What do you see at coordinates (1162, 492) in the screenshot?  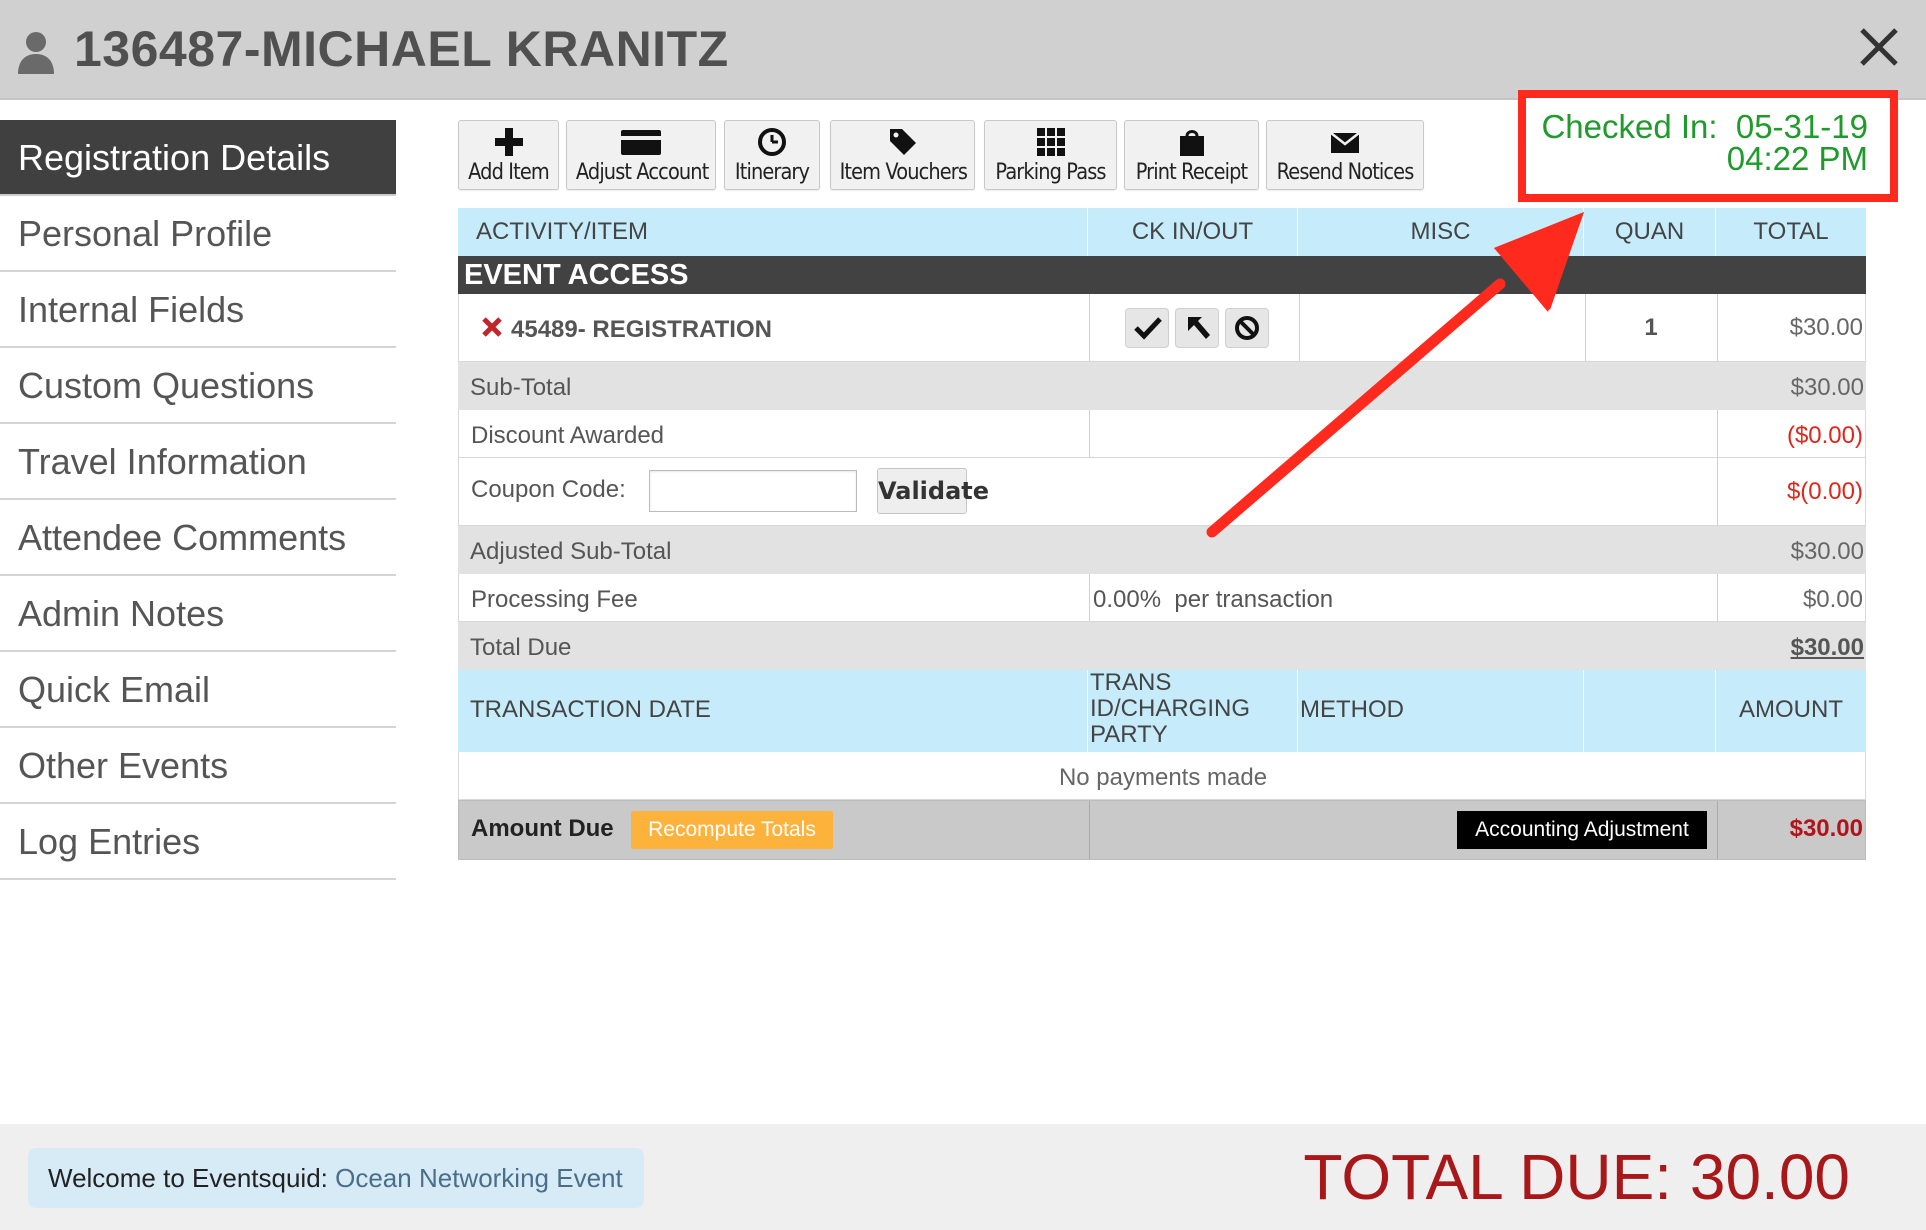 I see `coupon-row: Coupon Code: Validate $(0.00)` at bounding box center [1162, 492].